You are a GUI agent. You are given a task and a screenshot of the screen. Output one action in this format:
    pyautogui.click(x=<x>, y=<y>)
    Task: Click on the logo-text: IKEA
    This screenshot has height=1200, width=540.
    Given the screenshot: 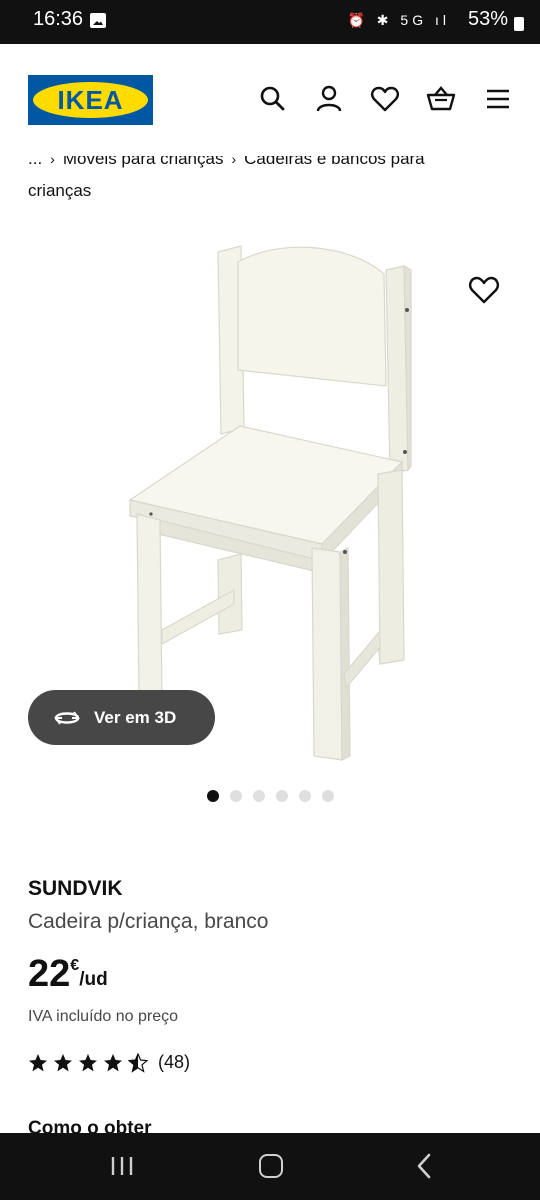 What is the action you would take?
    pyautogui.click(x=90, y=99)
    